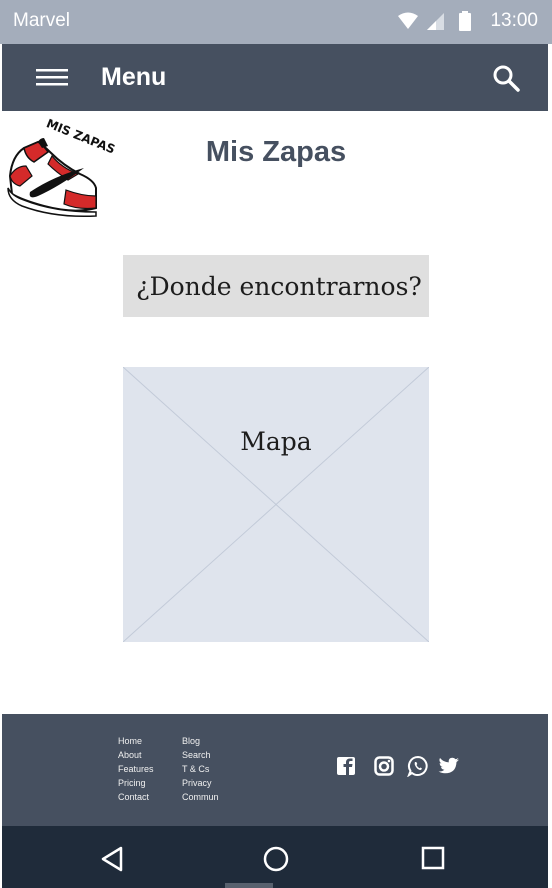 This screenshot has width=552, height=888. I want to click on nav-bar, so click(275, 857).